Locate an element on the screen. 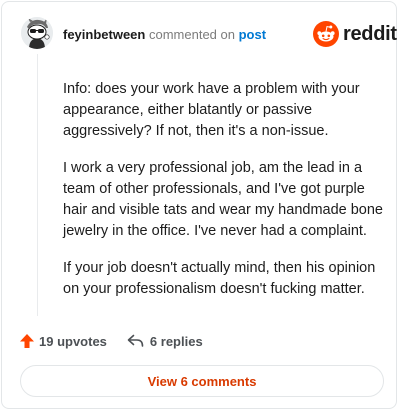  replies-button: 6 replies is located at coordinates (165, 341).